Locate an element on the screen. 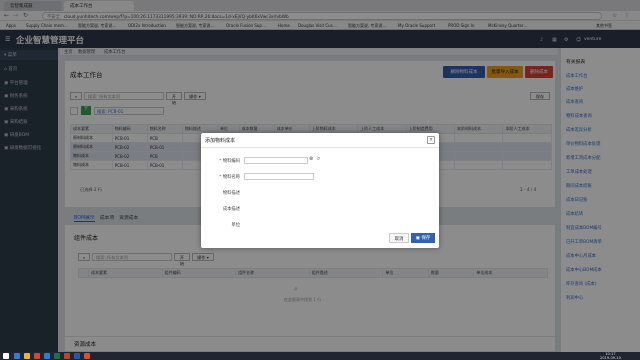 The width and height of the screenshot is (640, 360). cancel-button: 取消 is located at coordinates (399, 238).